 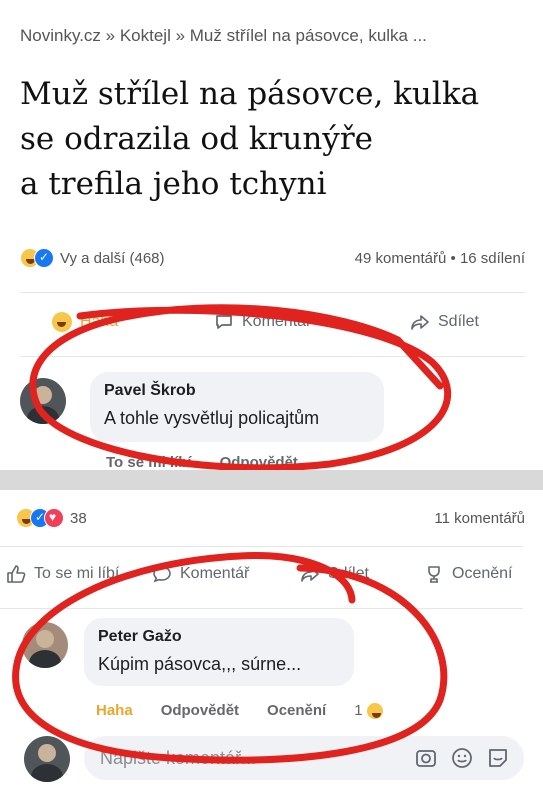 I want to click on comment-reaction-count: 1, so click(x=368, y=710).